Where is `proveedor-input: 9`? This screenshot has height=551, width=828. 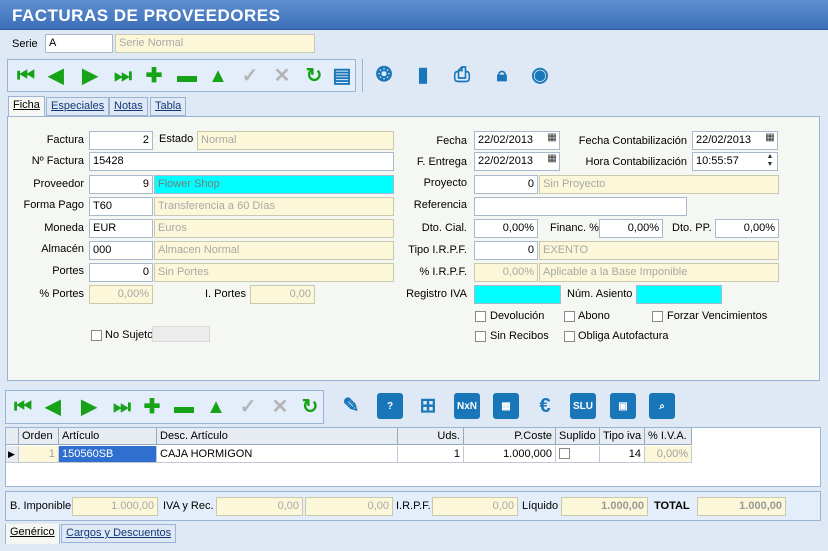
proveedor-input: 9 is located at coordinates (121, 184).